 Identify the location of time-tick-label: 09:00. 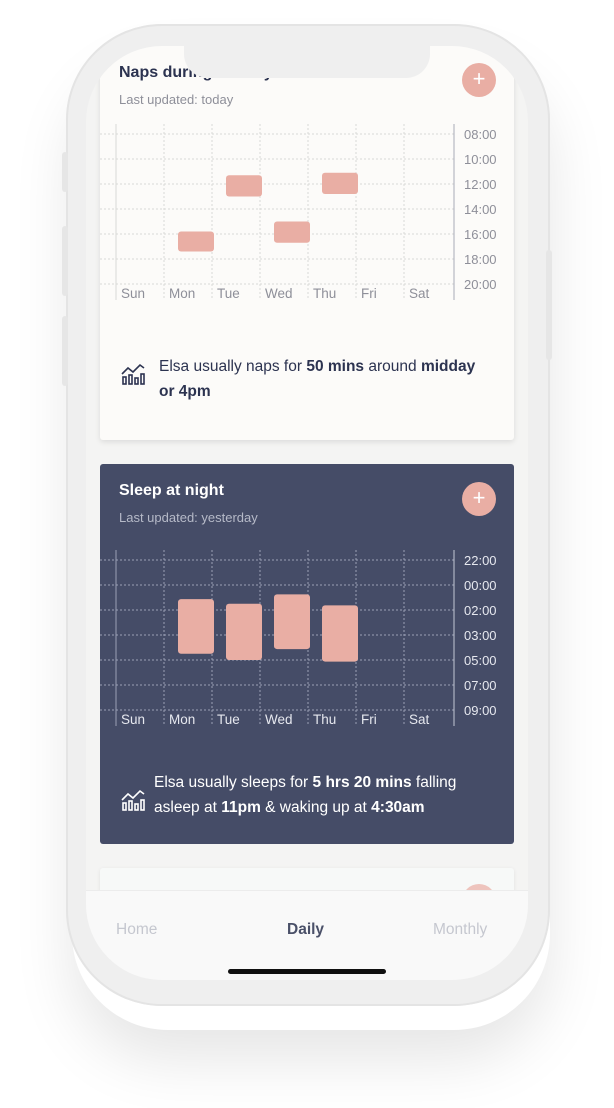
(480, 710).